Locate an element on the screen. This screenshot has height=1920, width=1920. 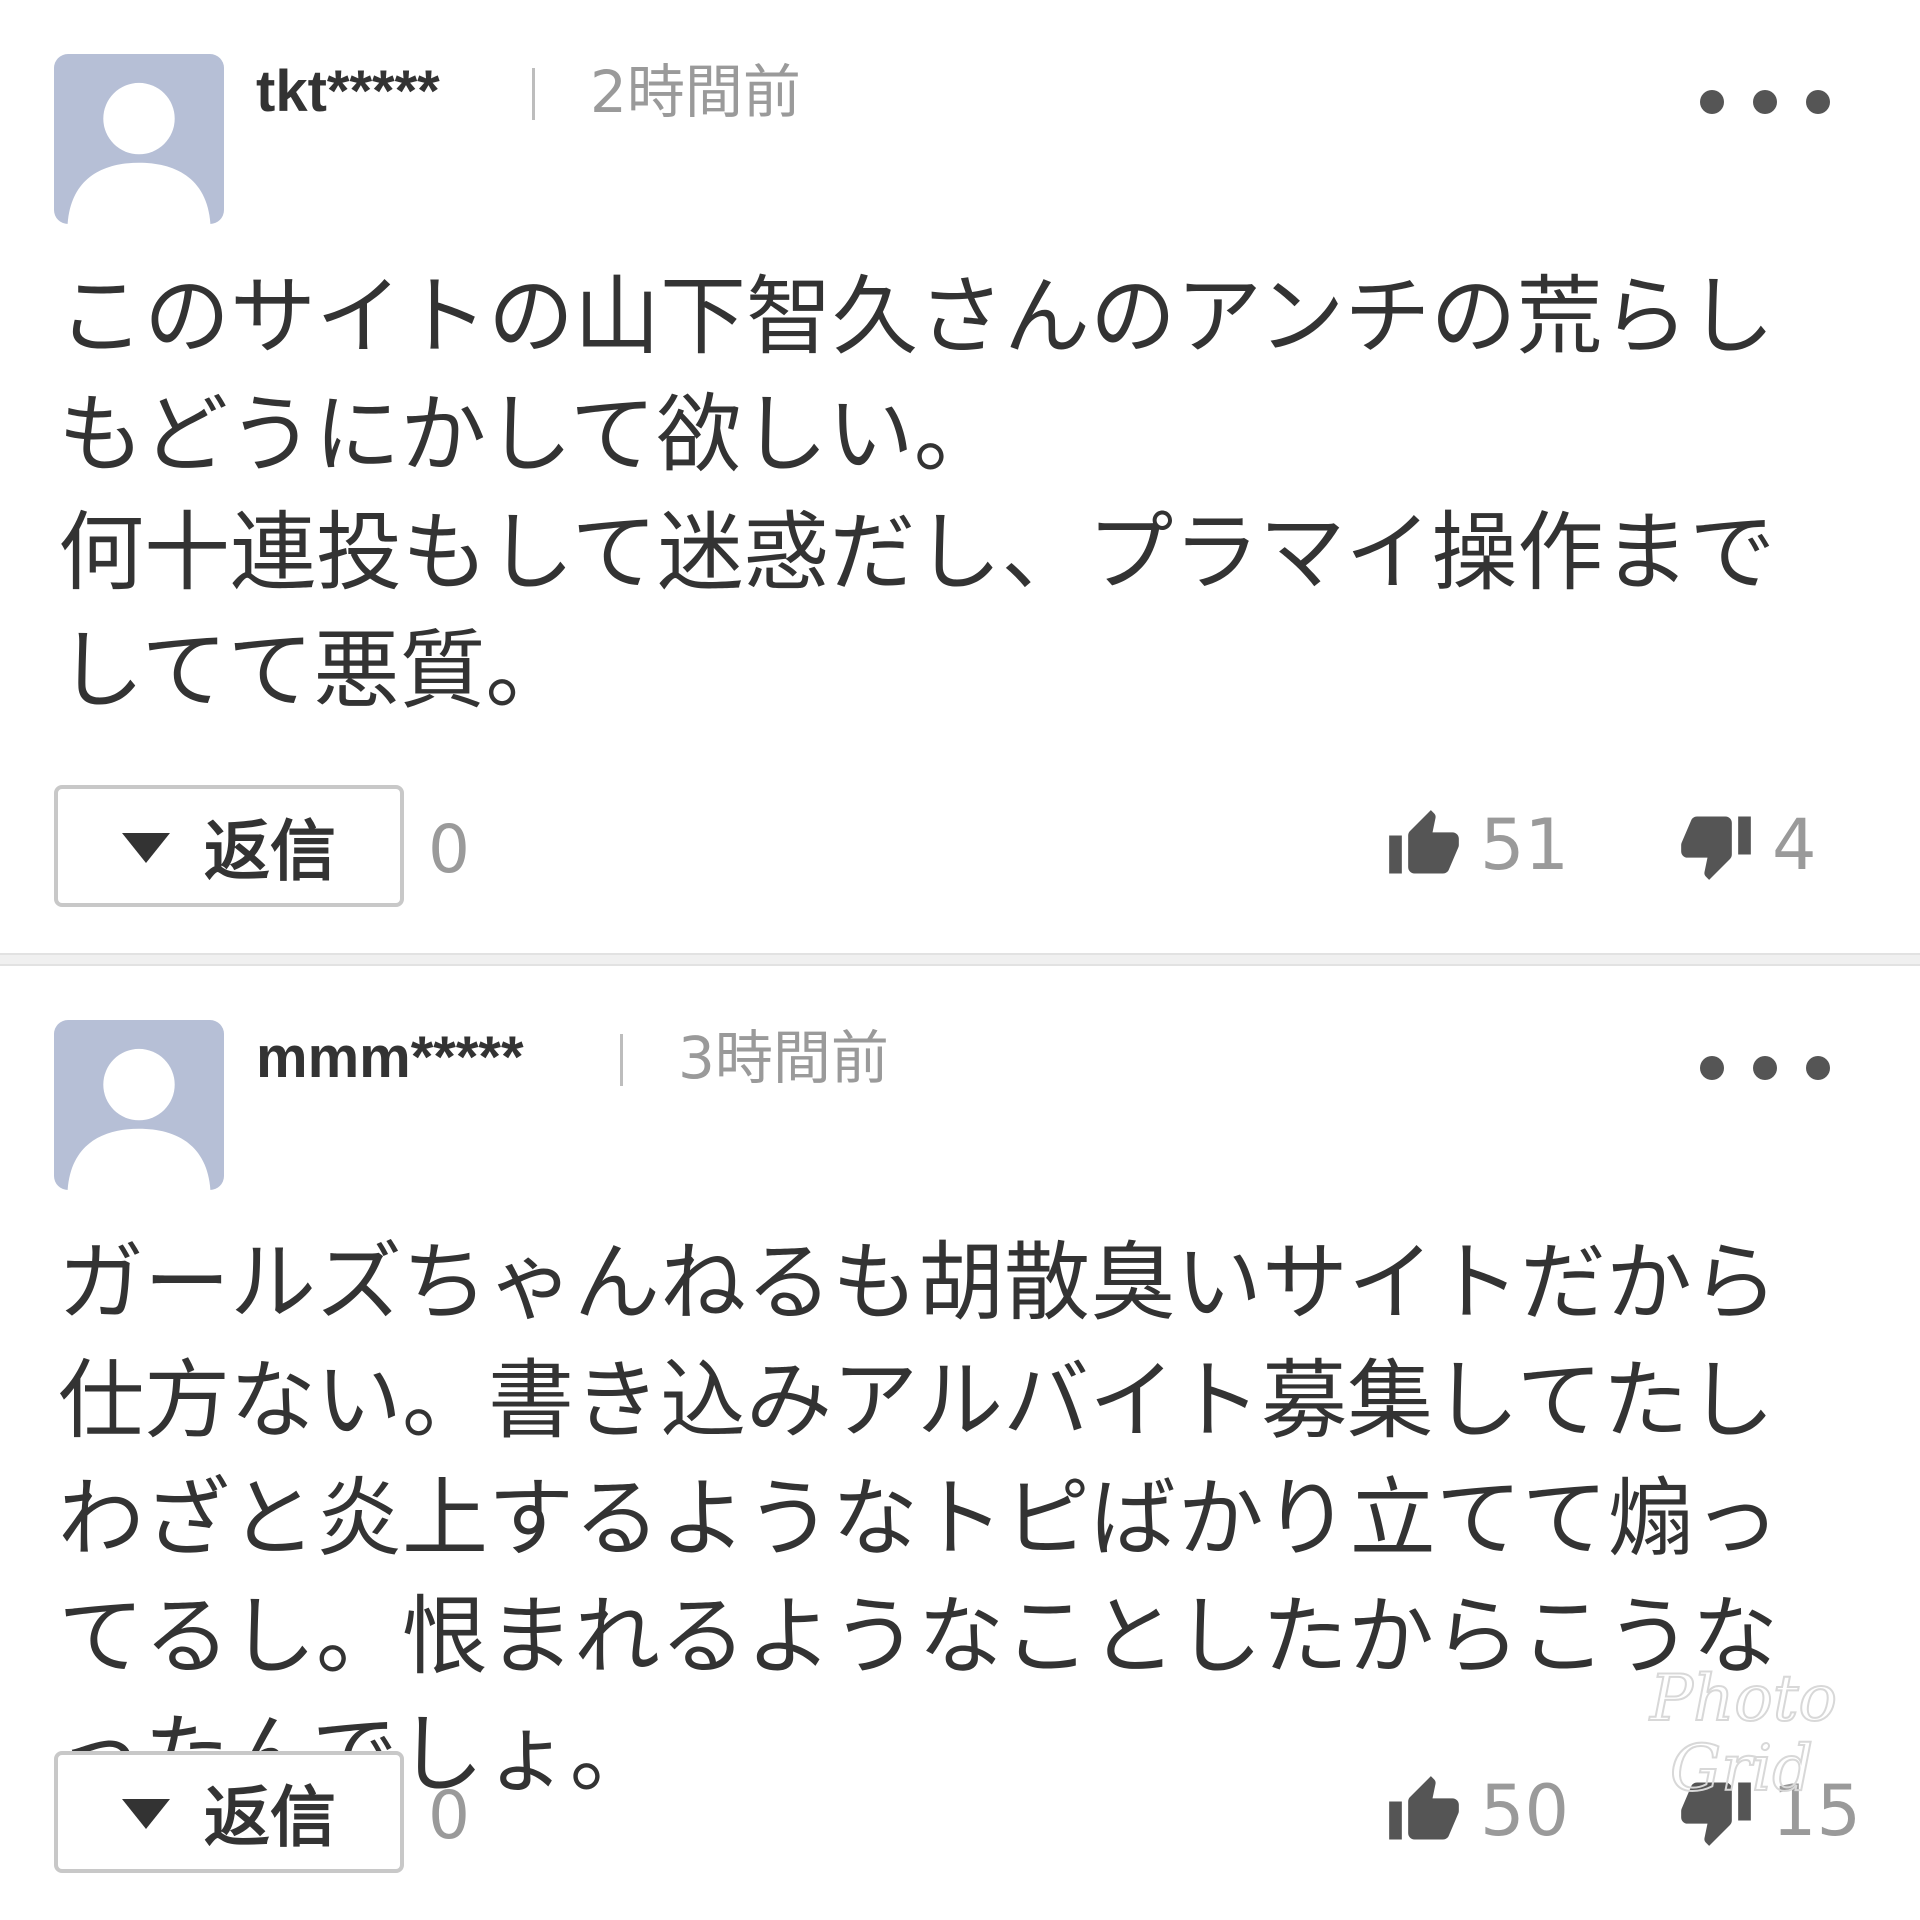
username: mmm***** is located at coordinates (390, 1058).